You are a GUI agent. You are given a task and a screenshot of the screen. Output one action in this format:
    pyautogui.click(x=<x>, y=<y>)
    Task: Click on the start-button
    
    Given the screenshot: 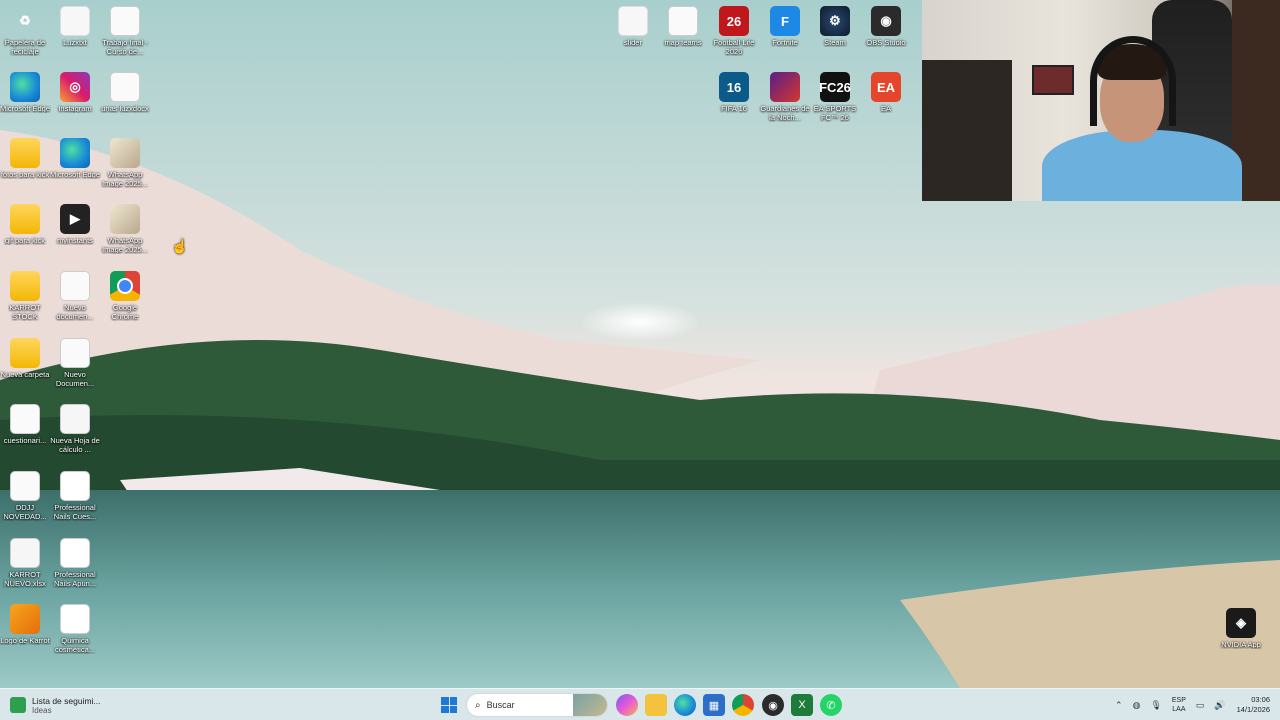 What is the action you would take?
    pyautogui.click(x=449, y=705)
    